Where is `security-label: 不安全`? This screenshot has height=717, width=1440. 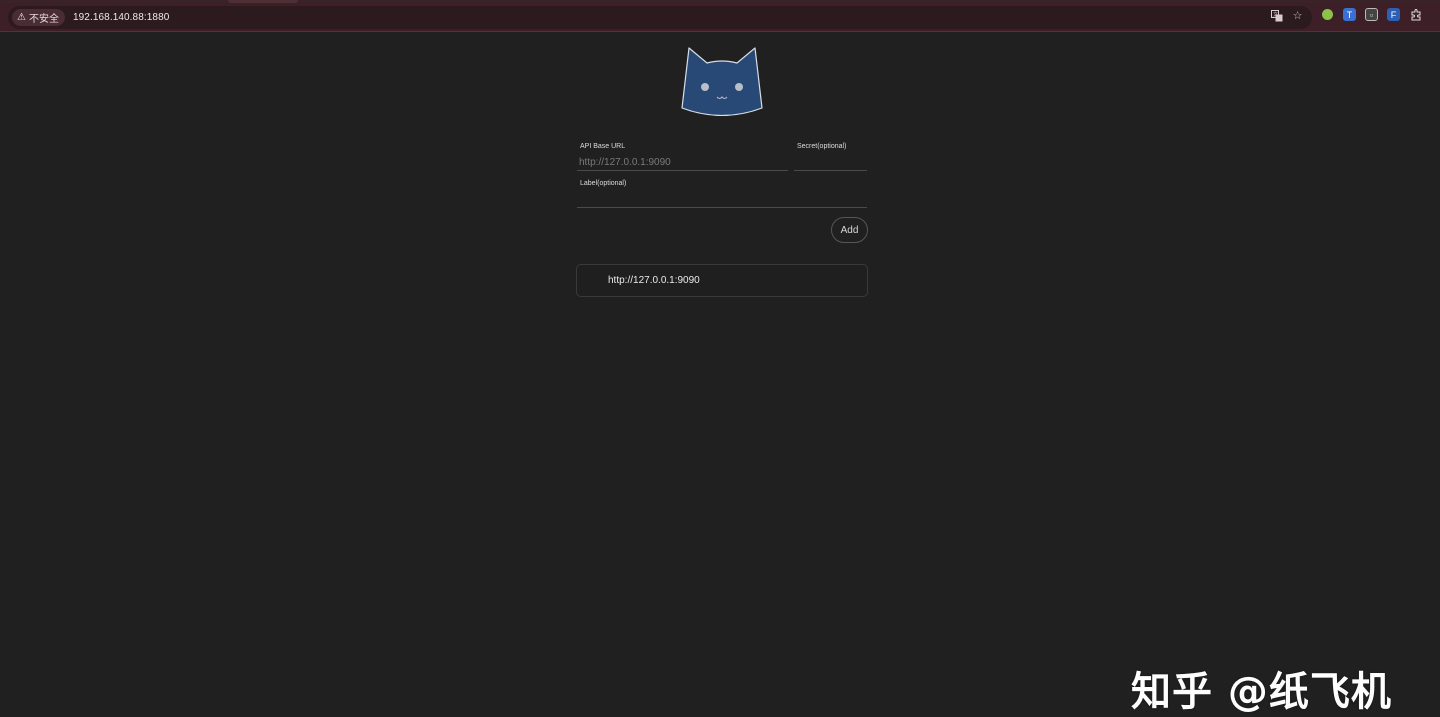
security-label: 不安全 is located at coordinates (43, 19).